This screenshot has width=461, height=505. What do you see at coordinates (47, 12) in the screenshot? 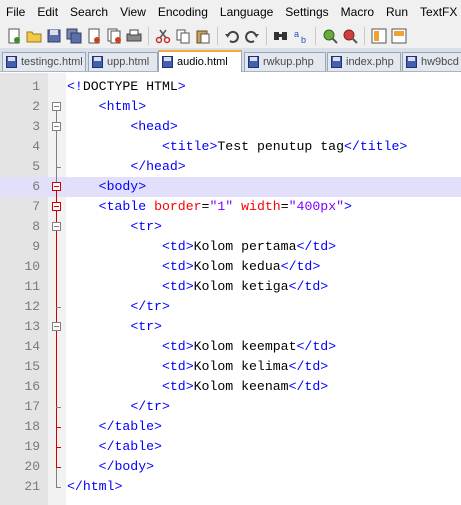
I see `menu-edit: Edit` at bounding box center [47, 12].